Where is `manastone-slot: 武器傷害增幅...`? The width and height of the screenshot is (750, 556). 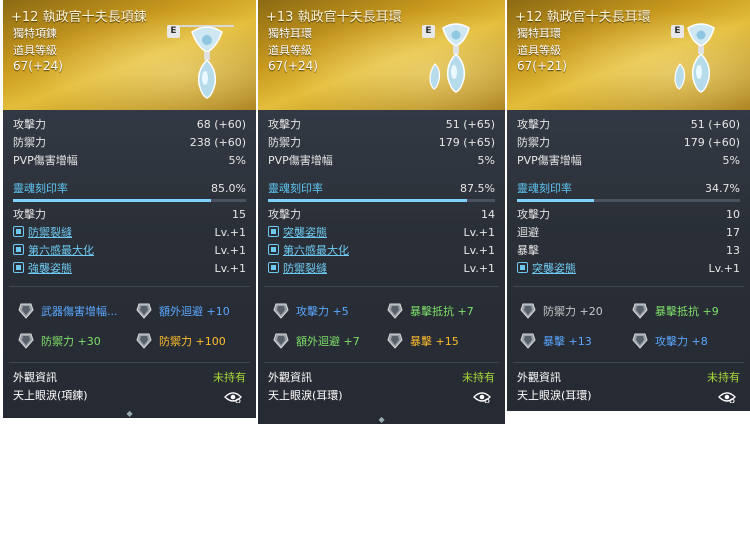 manastone-slot: 武器傷害增幅... is located at coordinates (67, 312).